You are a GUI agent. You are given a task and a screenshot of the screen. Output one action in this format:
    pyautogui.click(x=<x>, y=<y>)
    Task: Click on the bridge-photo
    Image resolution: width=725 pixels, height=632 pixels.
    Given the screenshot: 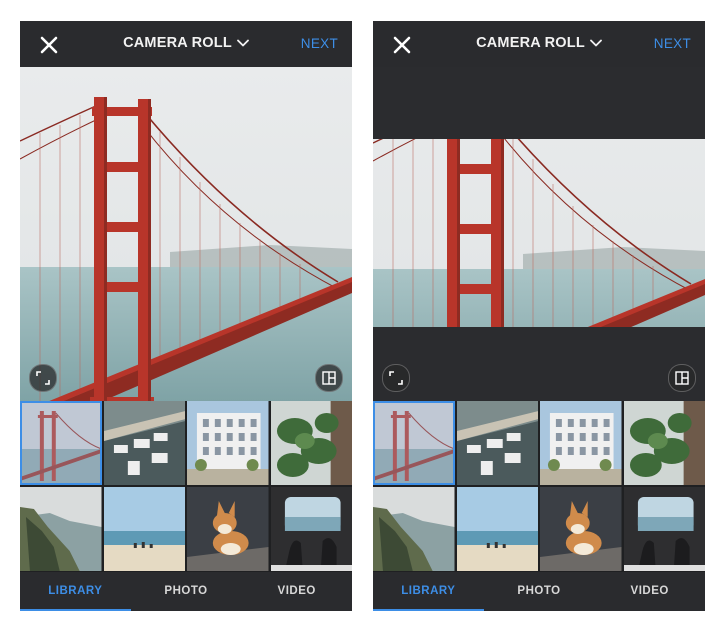 What is the action you would take?
    pyautogui.click(x=539, y=233)
    